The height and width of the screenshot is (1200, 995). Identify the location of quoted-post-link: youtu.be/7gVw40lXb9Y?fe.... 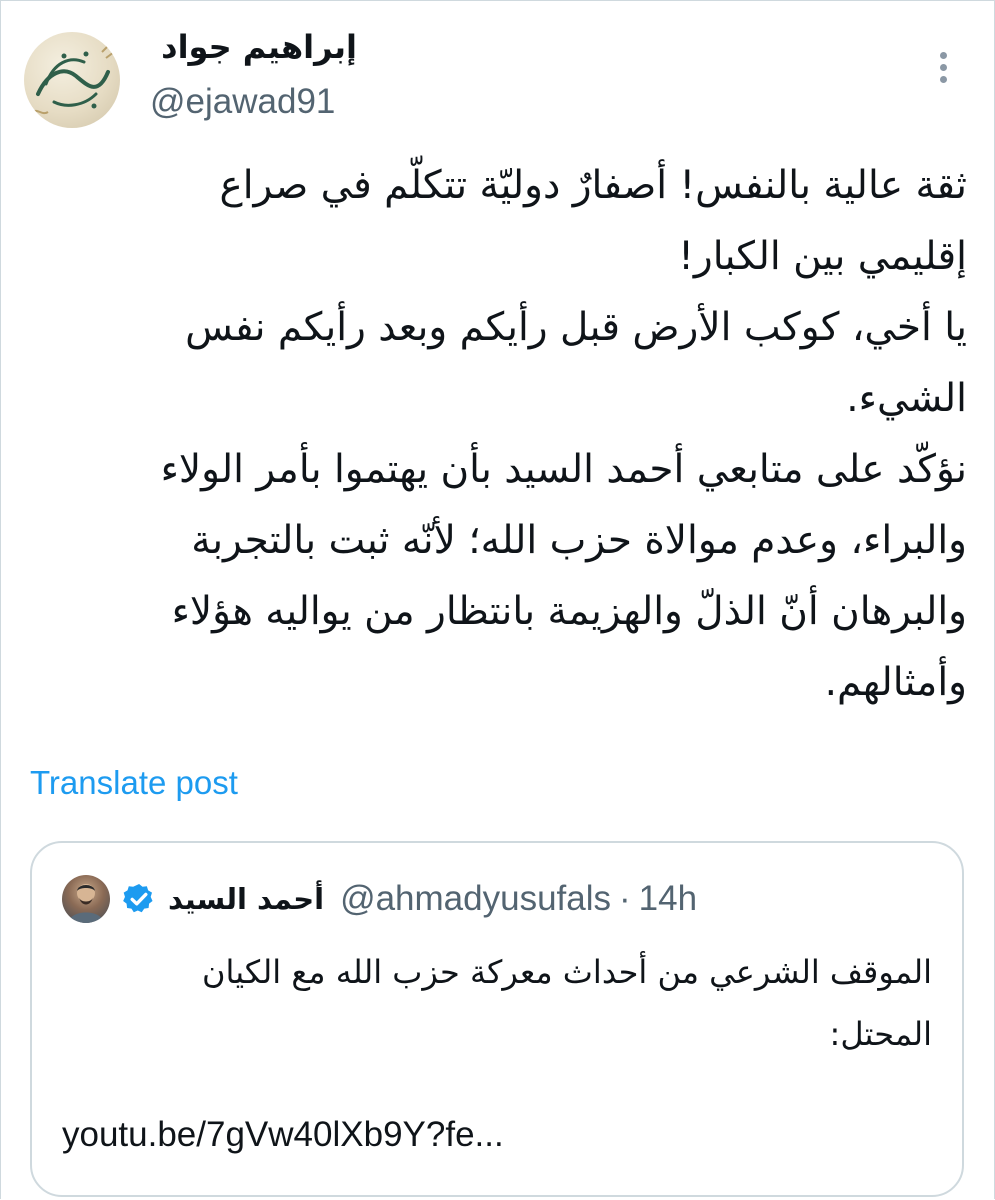
(283, 1135).